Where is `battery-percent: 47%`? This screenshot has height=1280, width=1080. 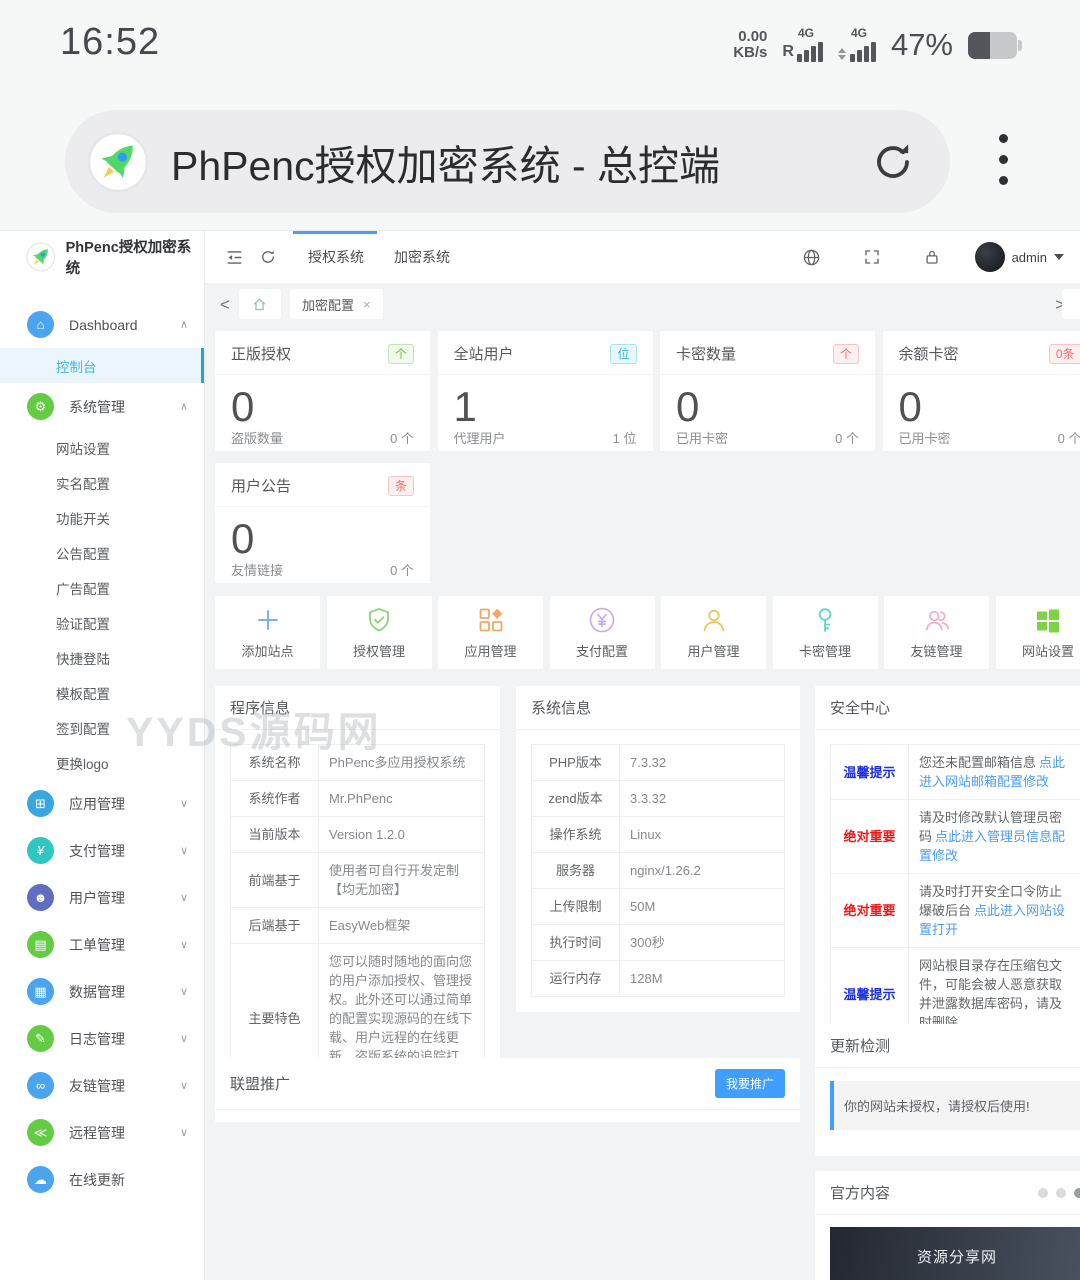 battery-percent: 47% is located at coordinates (921, 44).